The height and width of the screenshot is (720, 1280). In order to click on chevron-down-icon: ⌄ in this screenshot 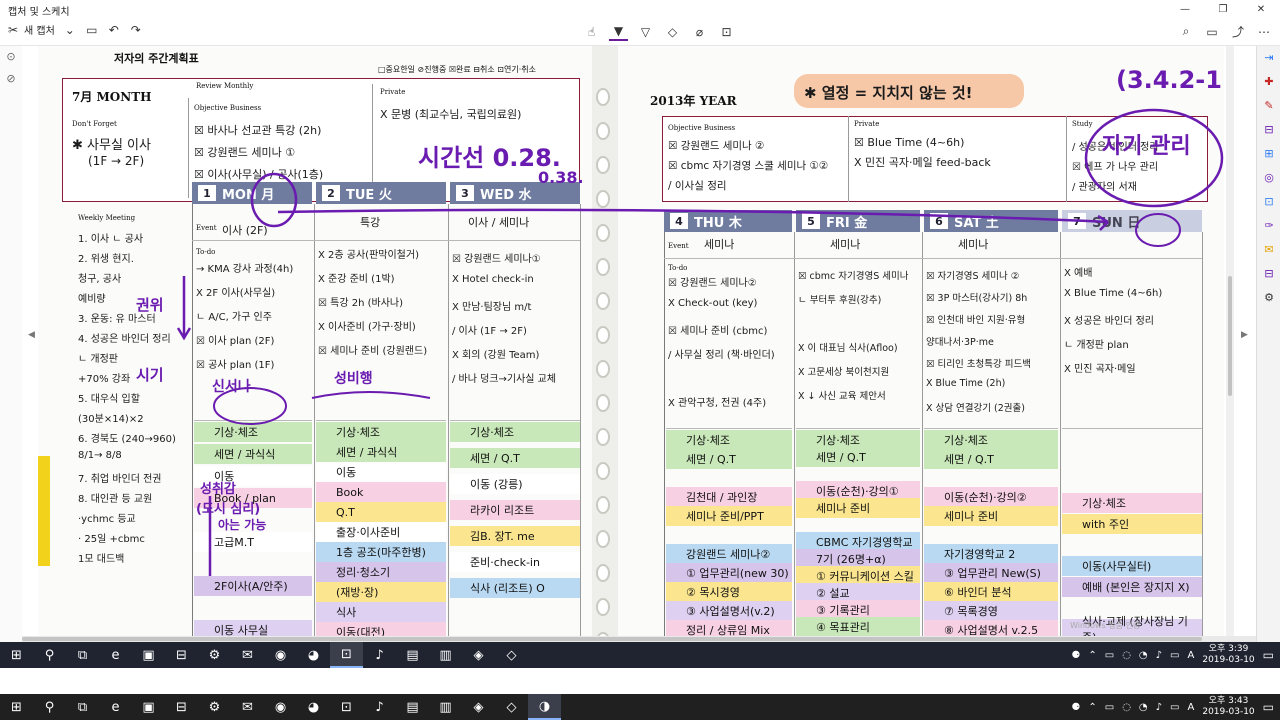, I will do `click(70, 30)`.